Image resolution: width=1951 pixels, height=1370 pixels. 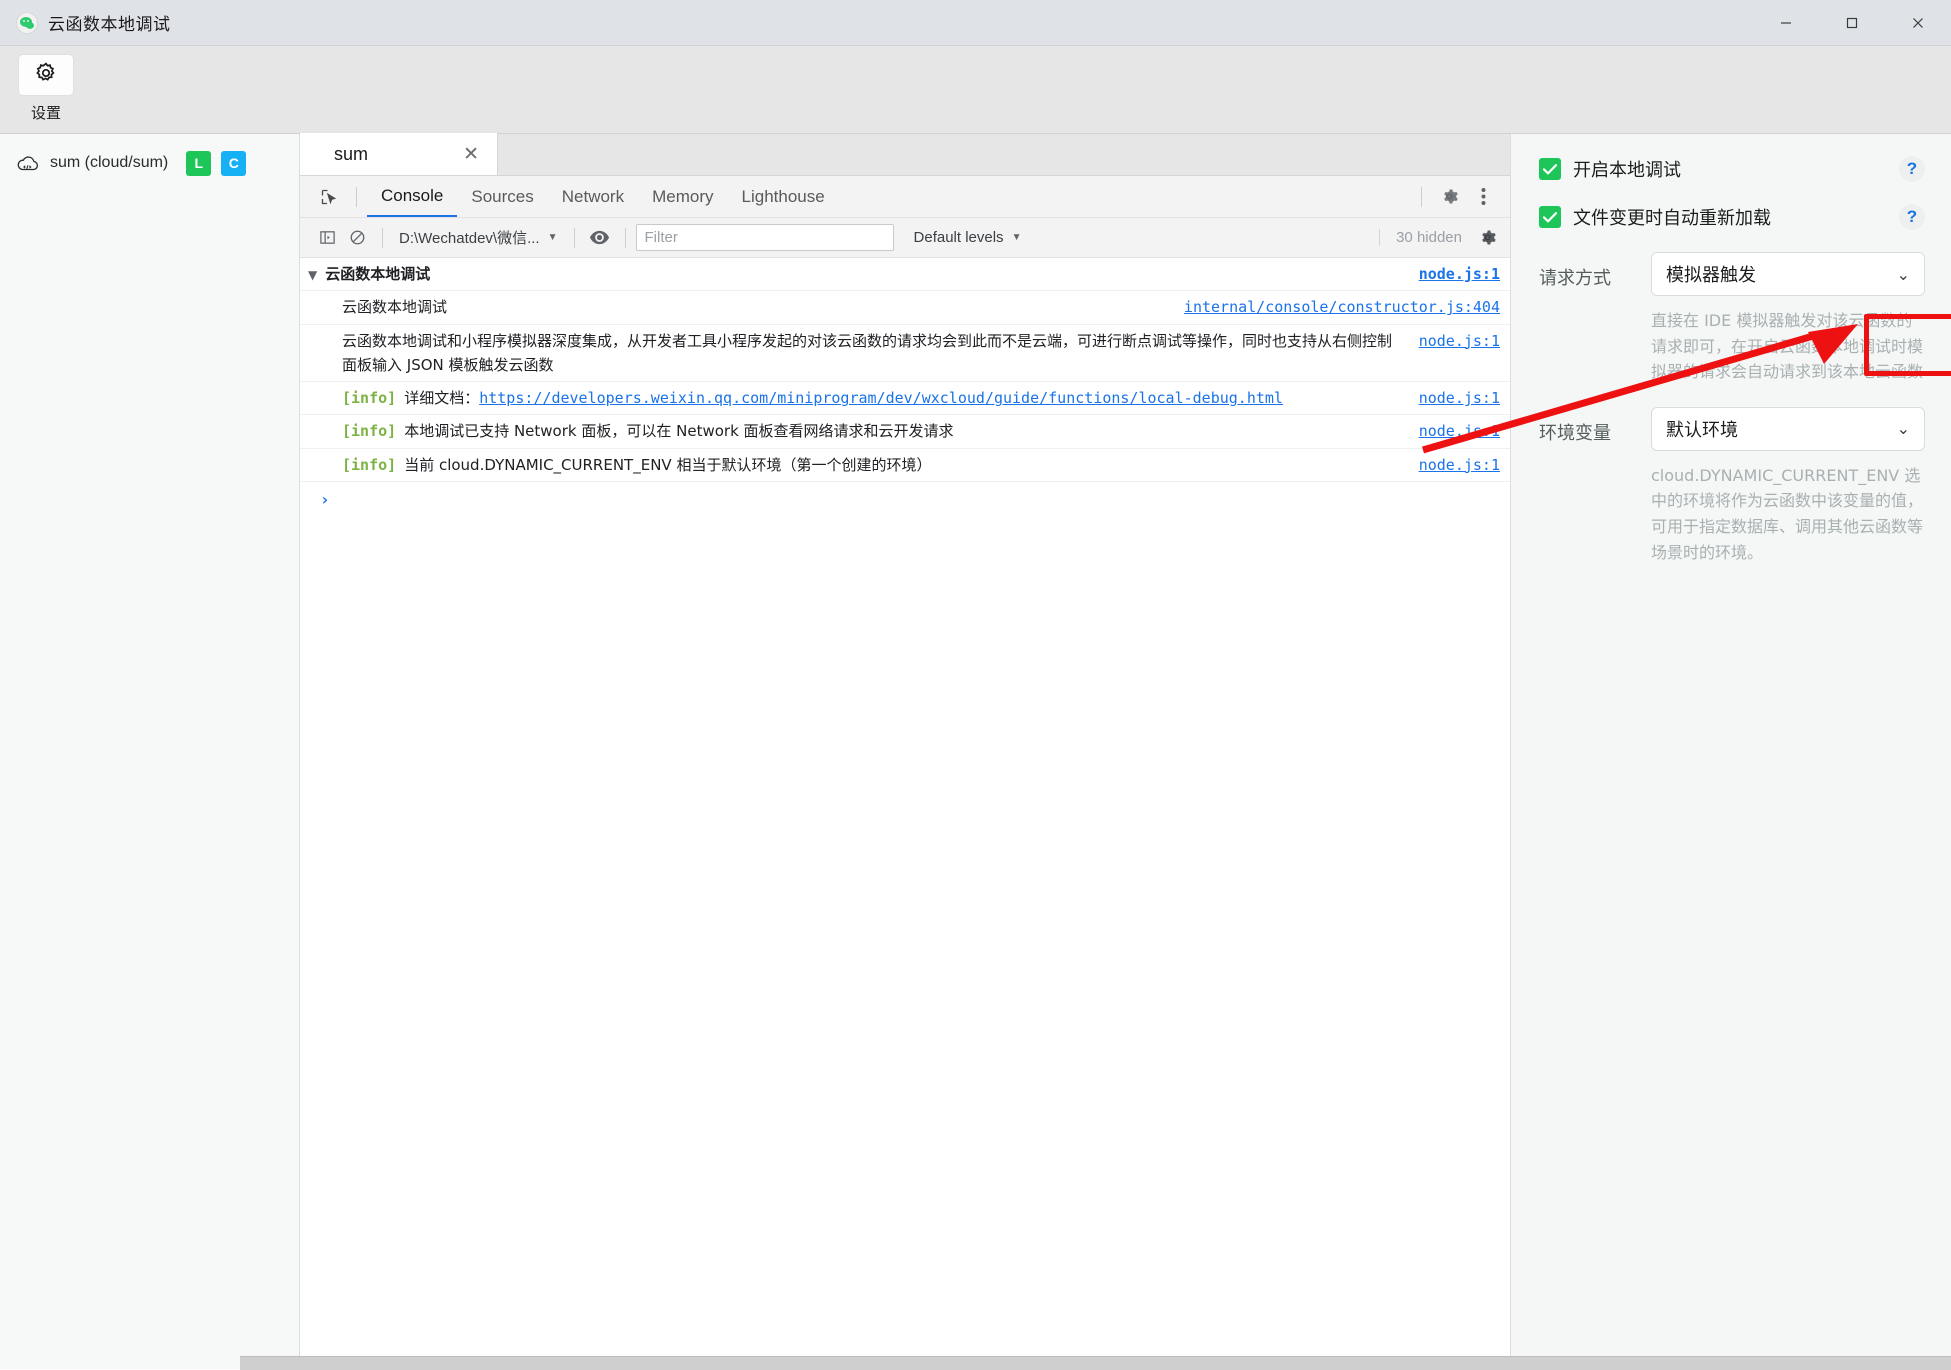 I want to click on checkbox-label: 文件变更时自动重新加载, so click(x=1672, y=218).